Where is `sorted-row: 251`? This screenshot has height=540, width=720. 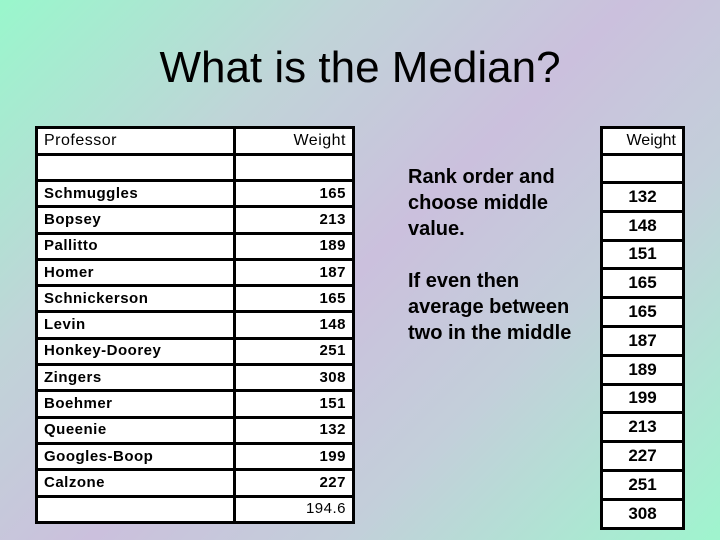
sorted-row: 251 is located at coordinates (642, 484).